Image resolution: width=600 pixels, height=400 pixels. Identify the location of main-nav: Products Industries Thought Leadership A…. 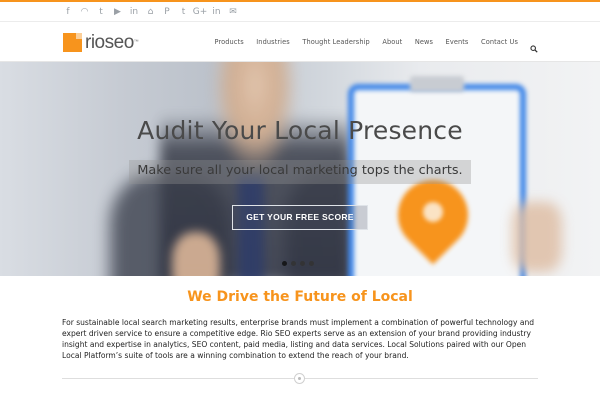
(370, 45).